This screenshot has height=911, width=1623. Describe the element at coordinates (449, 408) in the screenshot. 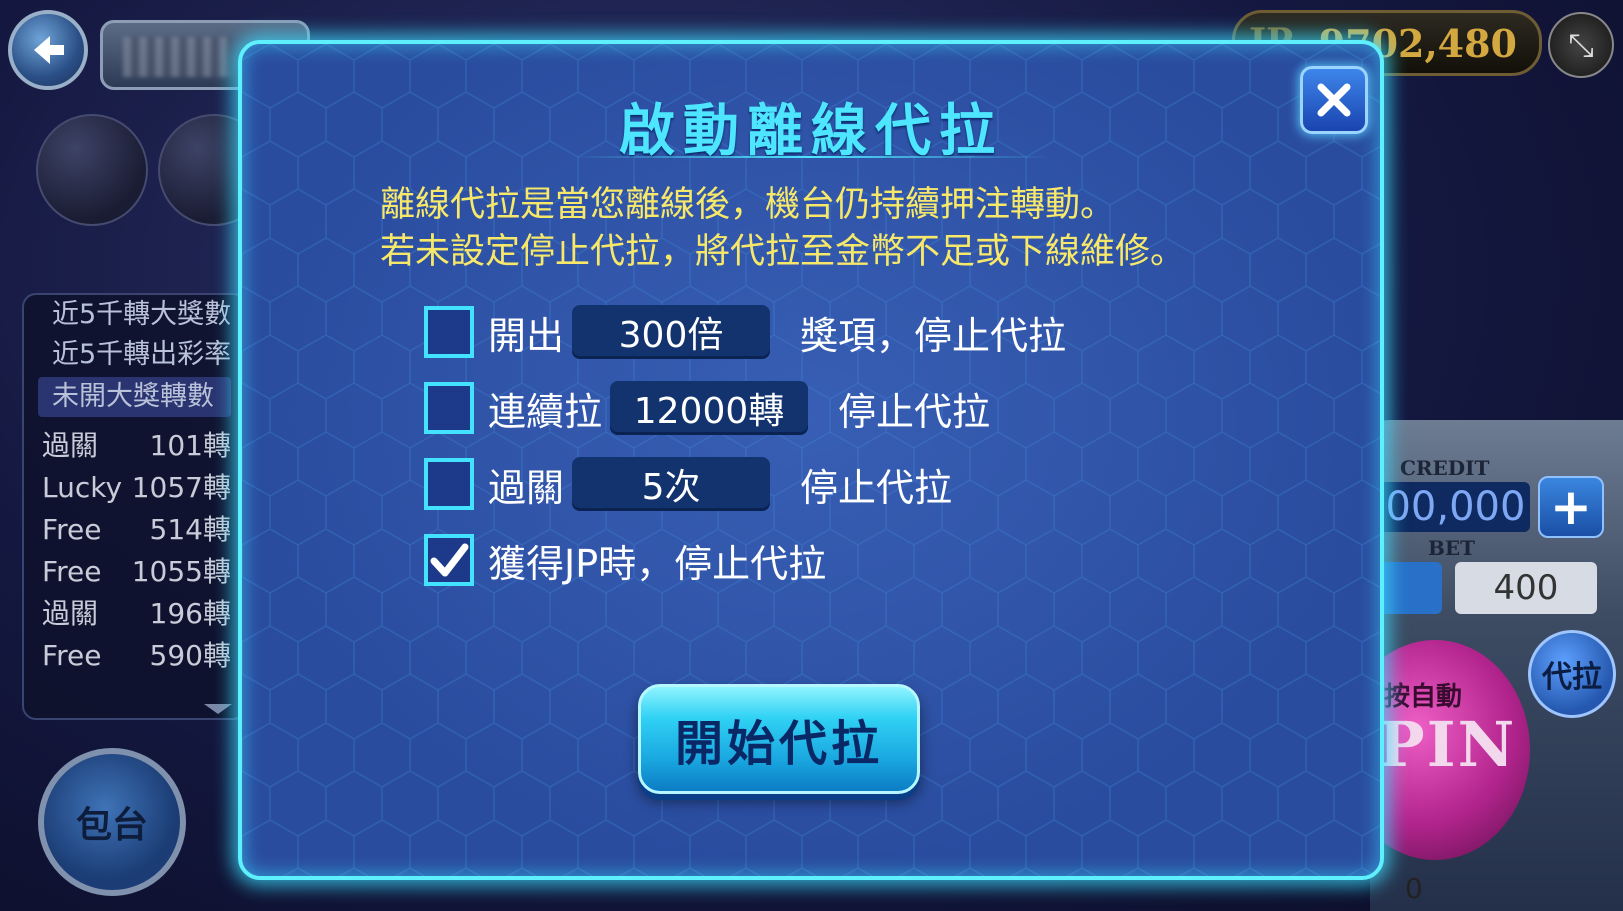

I see `consecutive-spins-checkbox` at that location.